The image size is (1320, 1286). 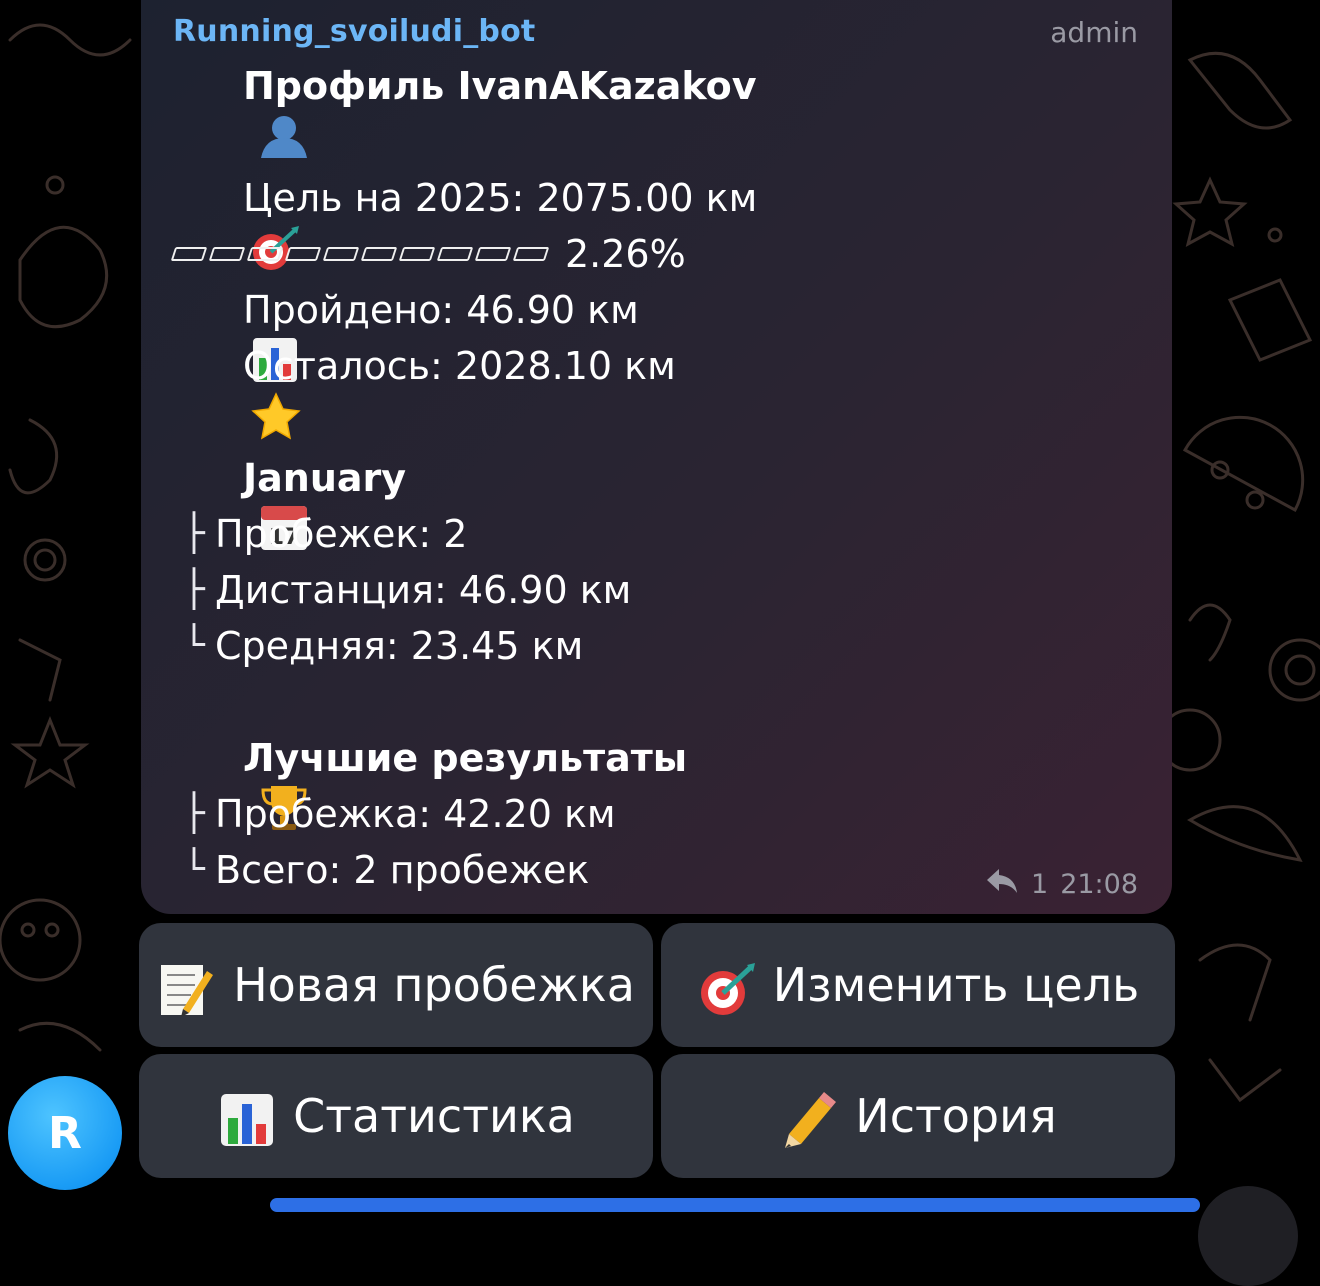 I want to click on trophy-icon, so click(x=240, y=782).